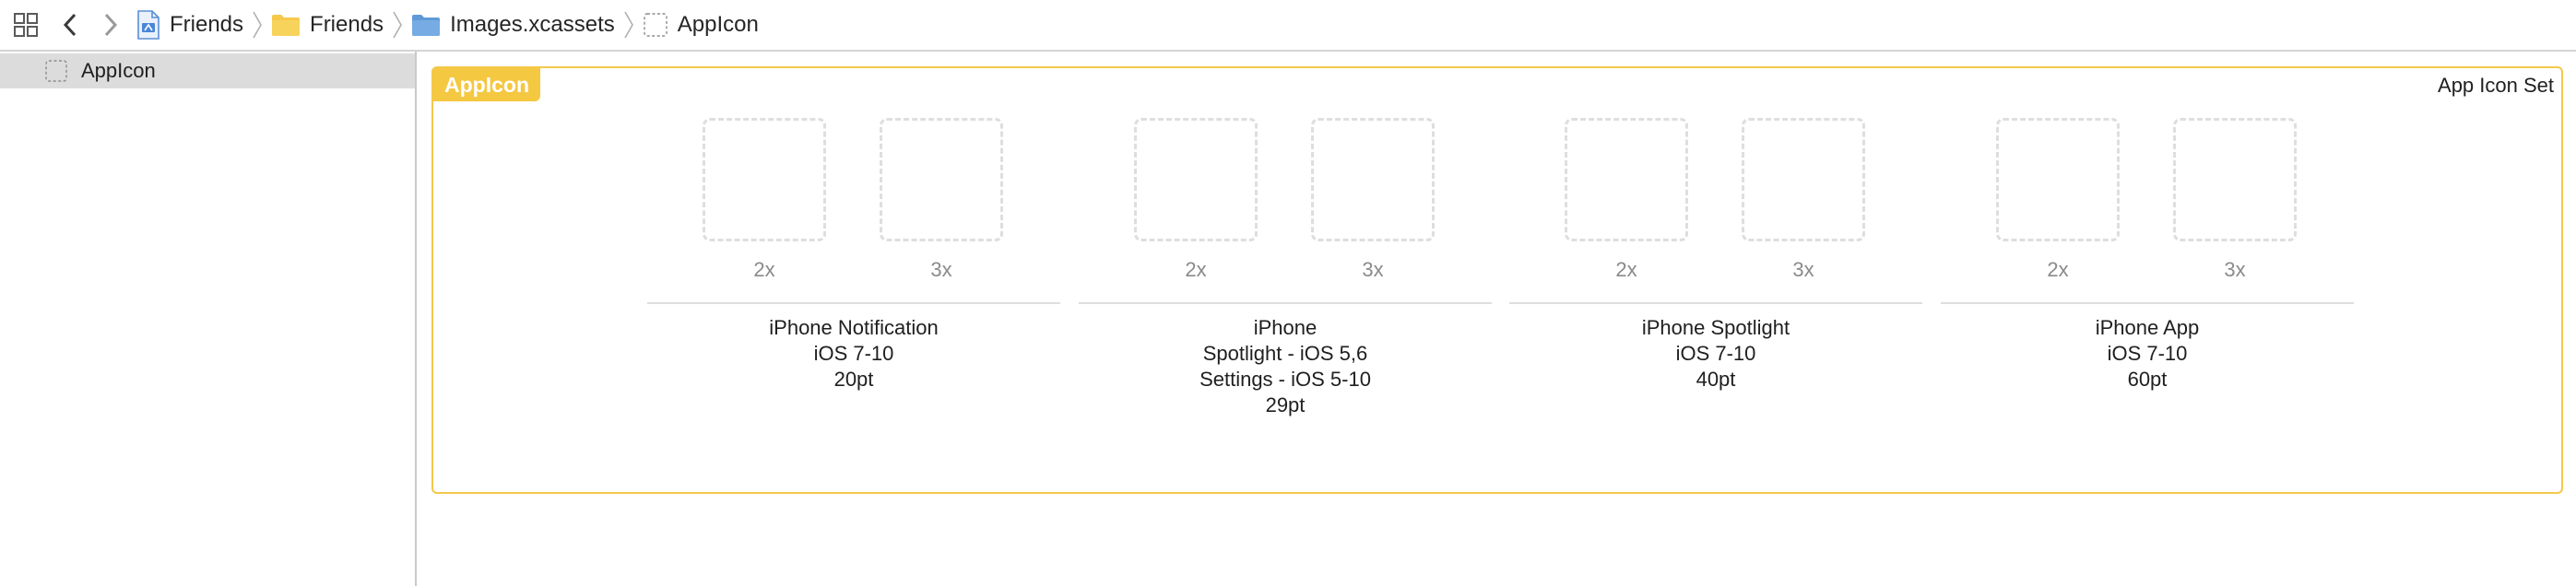 This screenshot has width=2576, height=586. Describe the element at coordinates (718, 24) in the screenshot. I see `breadcrumb-appicon-label: AppIcon` at that location.